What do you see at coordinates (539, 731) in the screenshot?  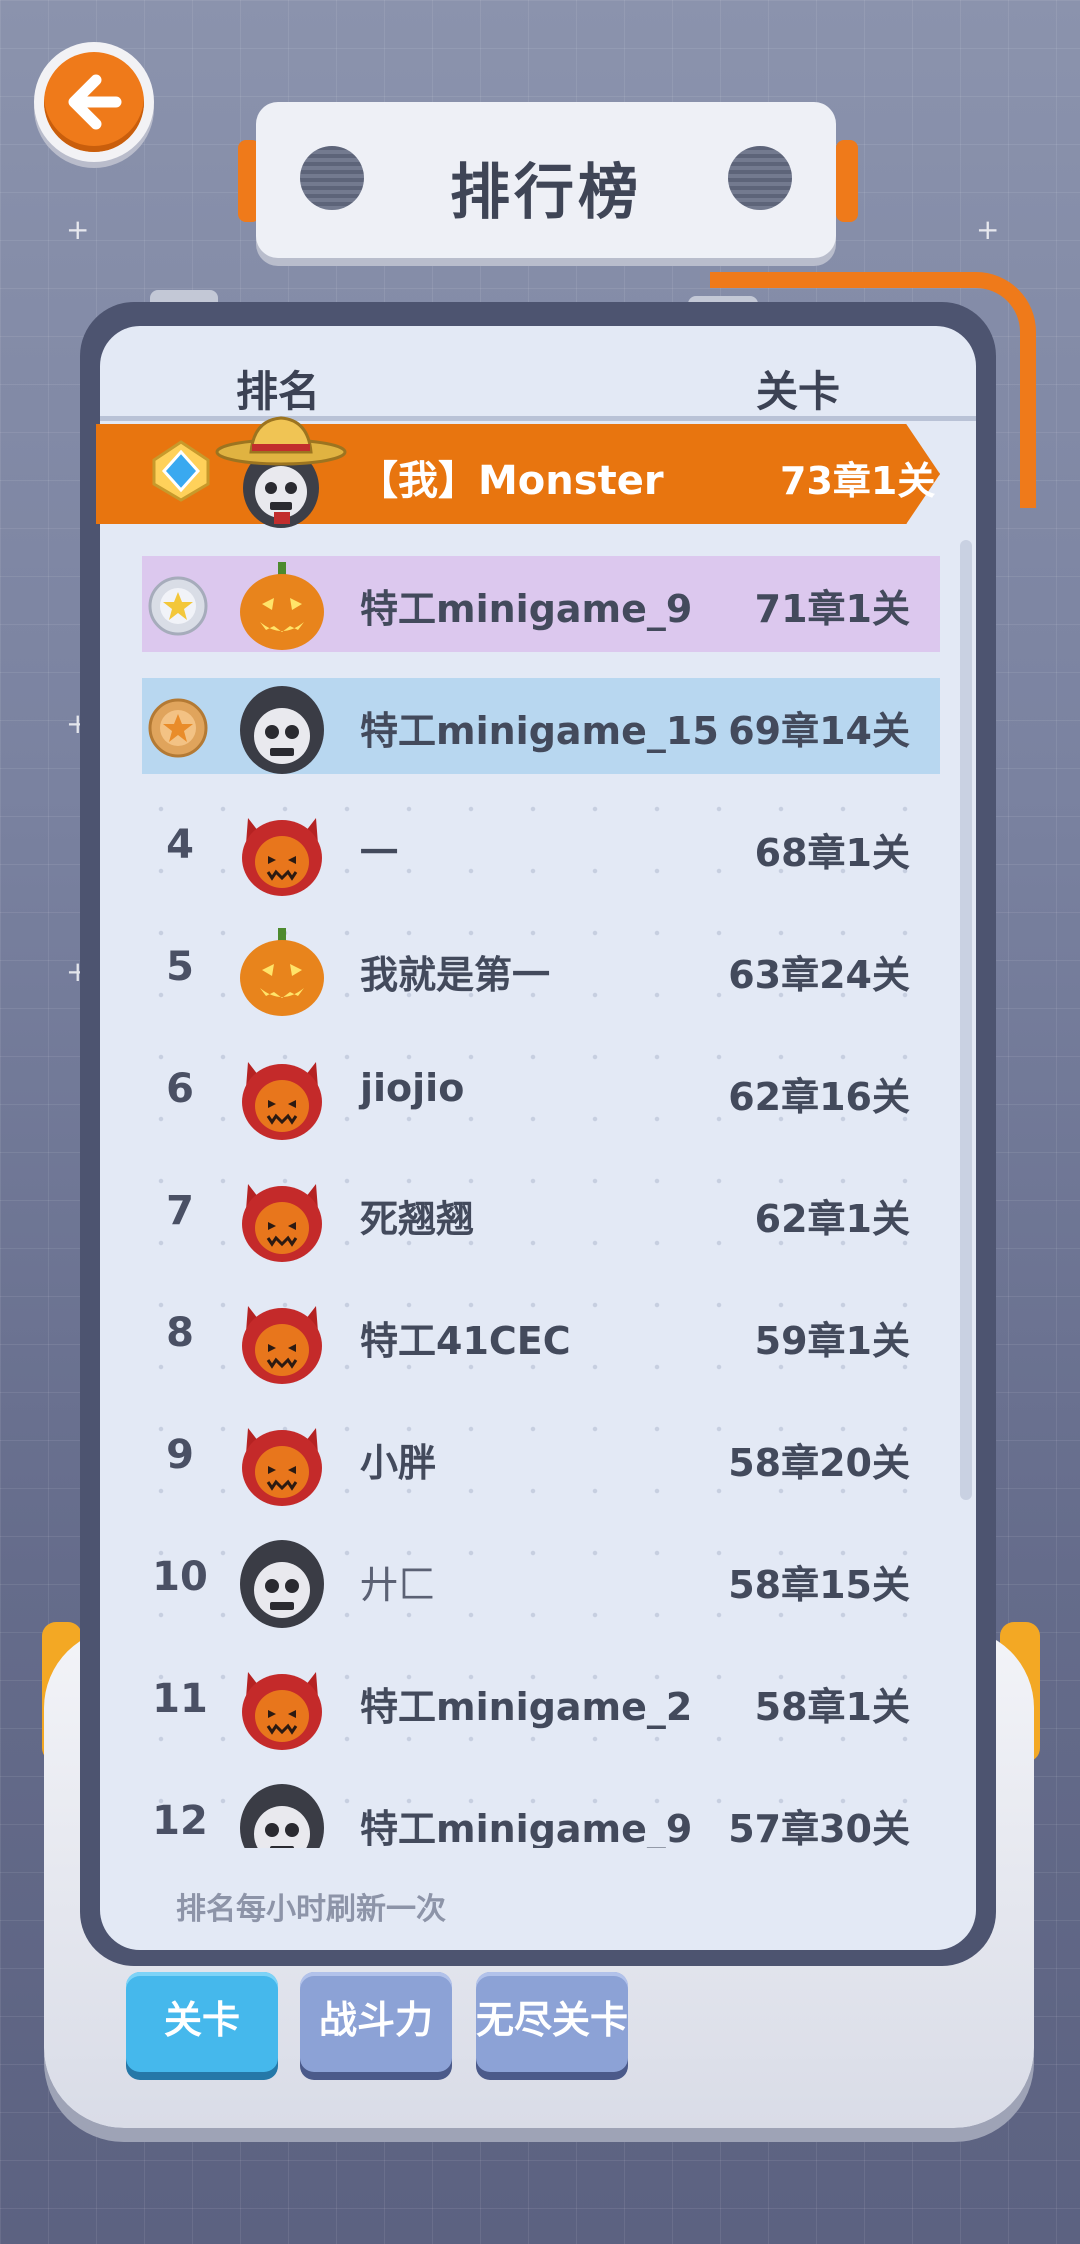 I see `player-name: 特工minigame_15` at bounding box center [539, 731].